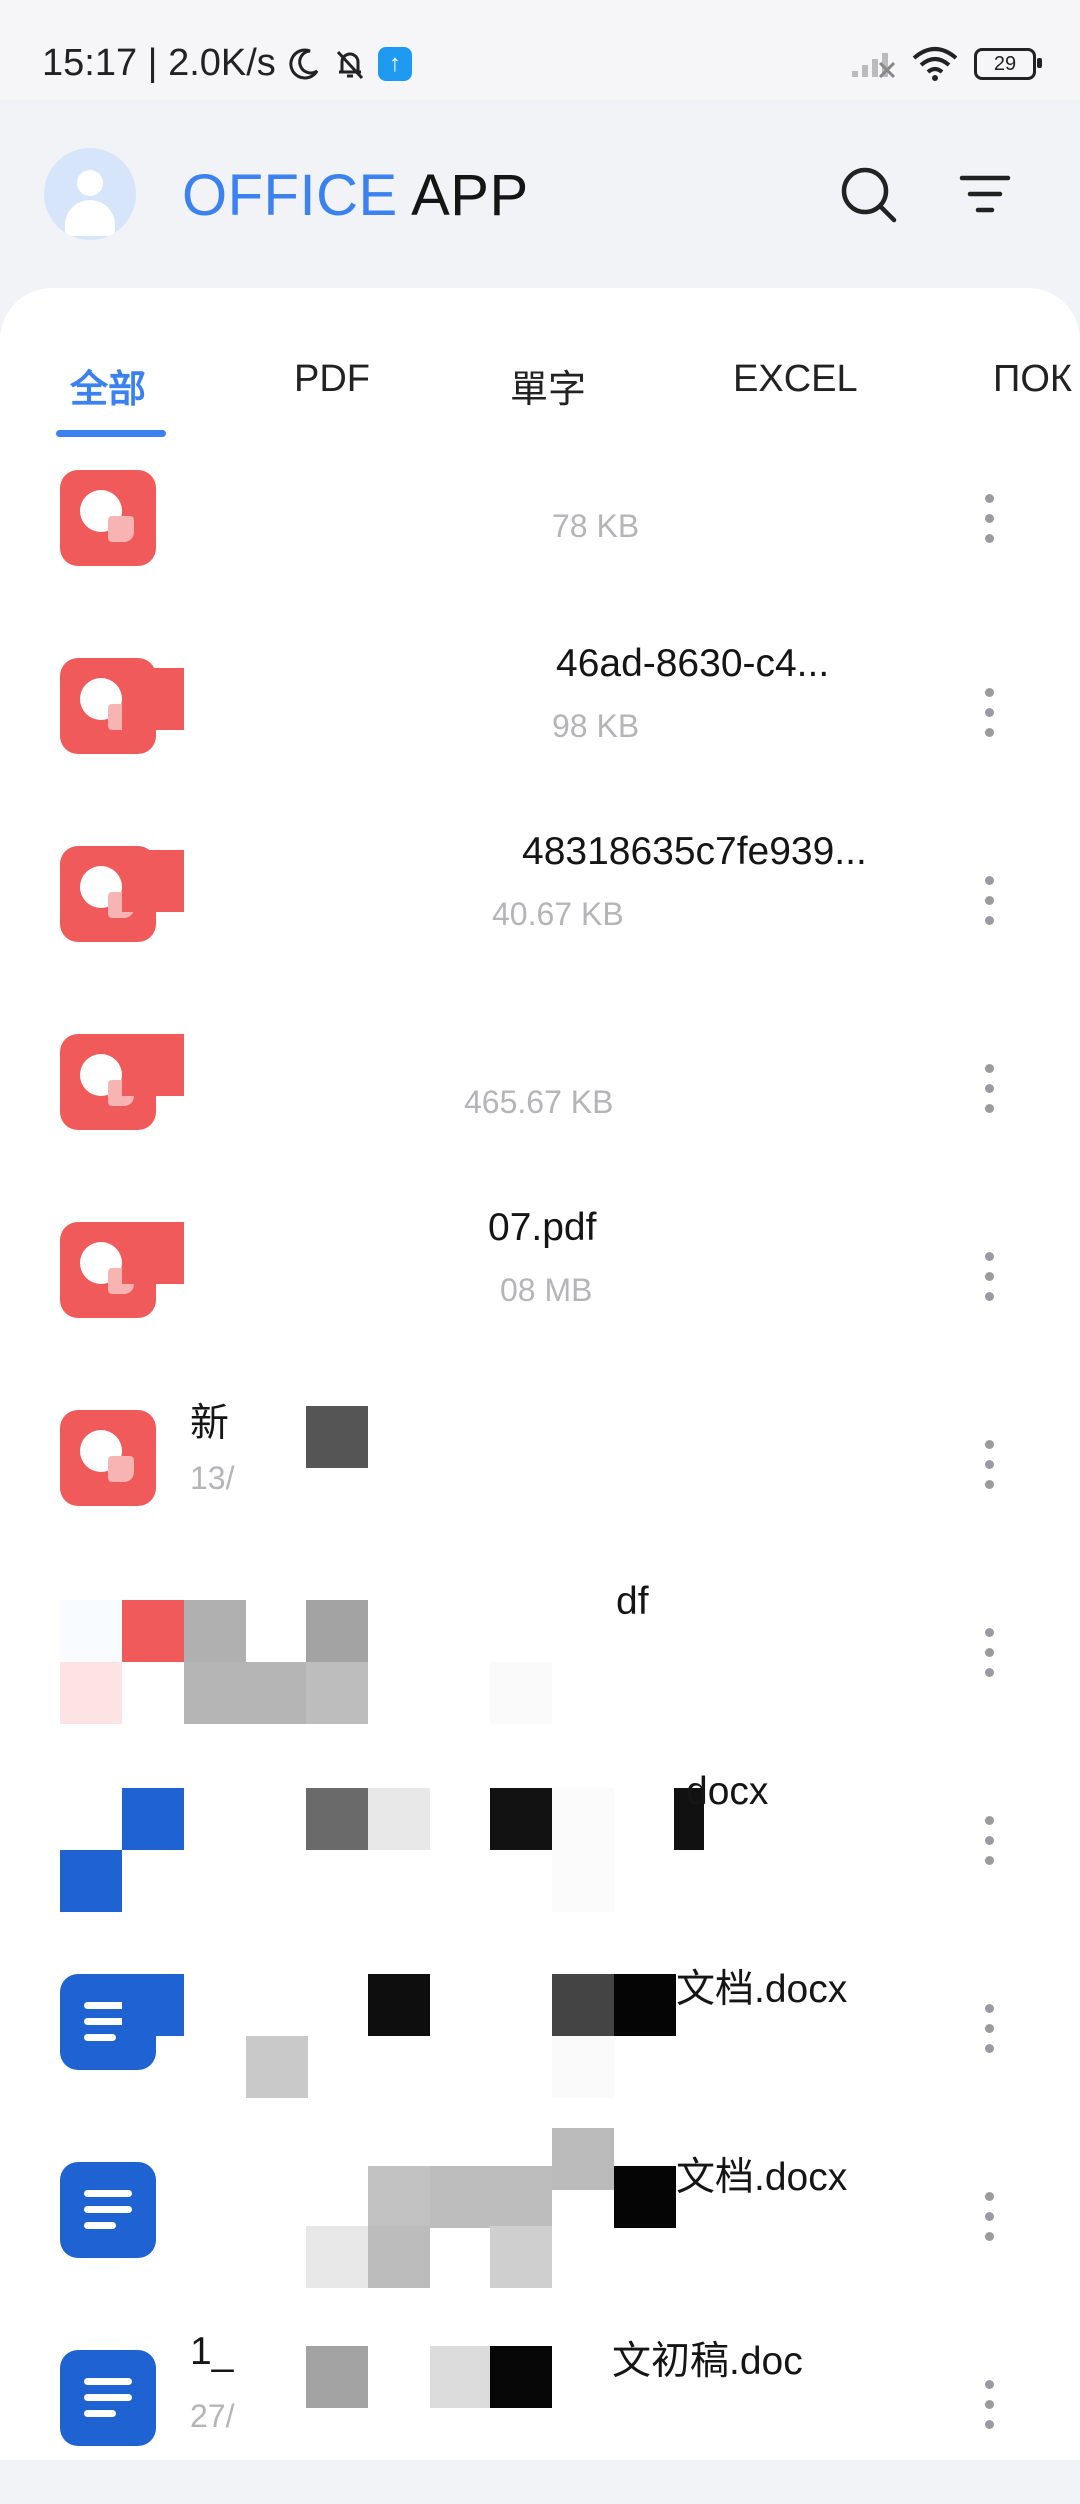  I want to click on list-item: 465.67 KB, so click(540, 1094).